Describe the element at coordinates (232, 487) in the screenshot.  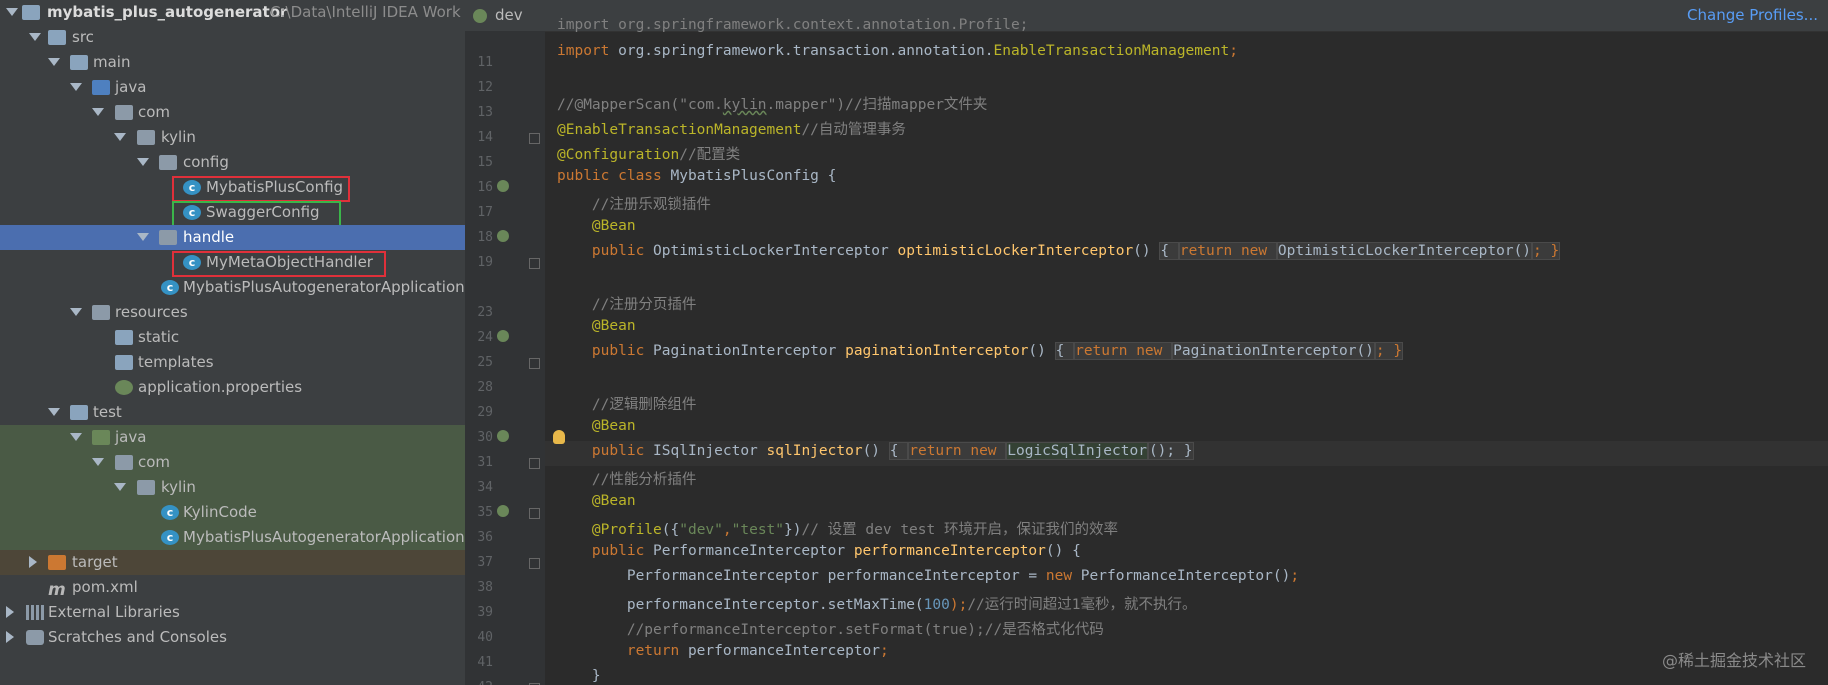
I see `tree-item-test-kylin: kylin` at that location.